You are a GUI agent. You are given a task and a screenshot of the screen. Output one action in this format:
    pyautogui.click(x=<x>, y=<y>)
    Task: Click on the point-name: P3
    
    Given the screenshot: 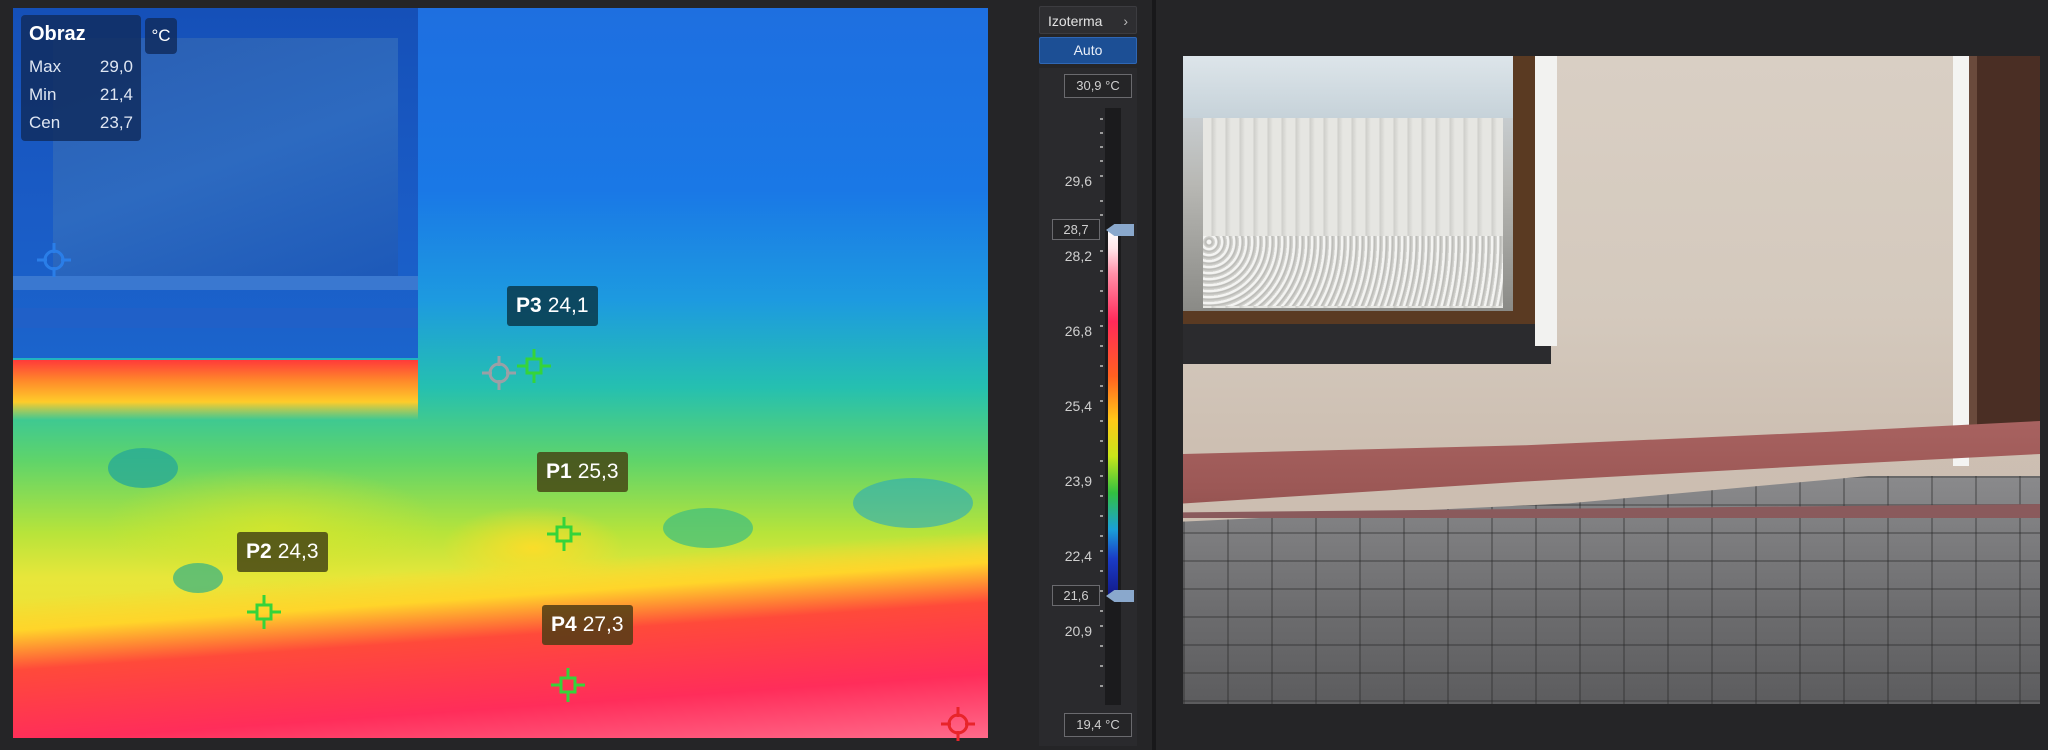 What is the action you would take?
    pyautogui.click(x=529, y=305)
    